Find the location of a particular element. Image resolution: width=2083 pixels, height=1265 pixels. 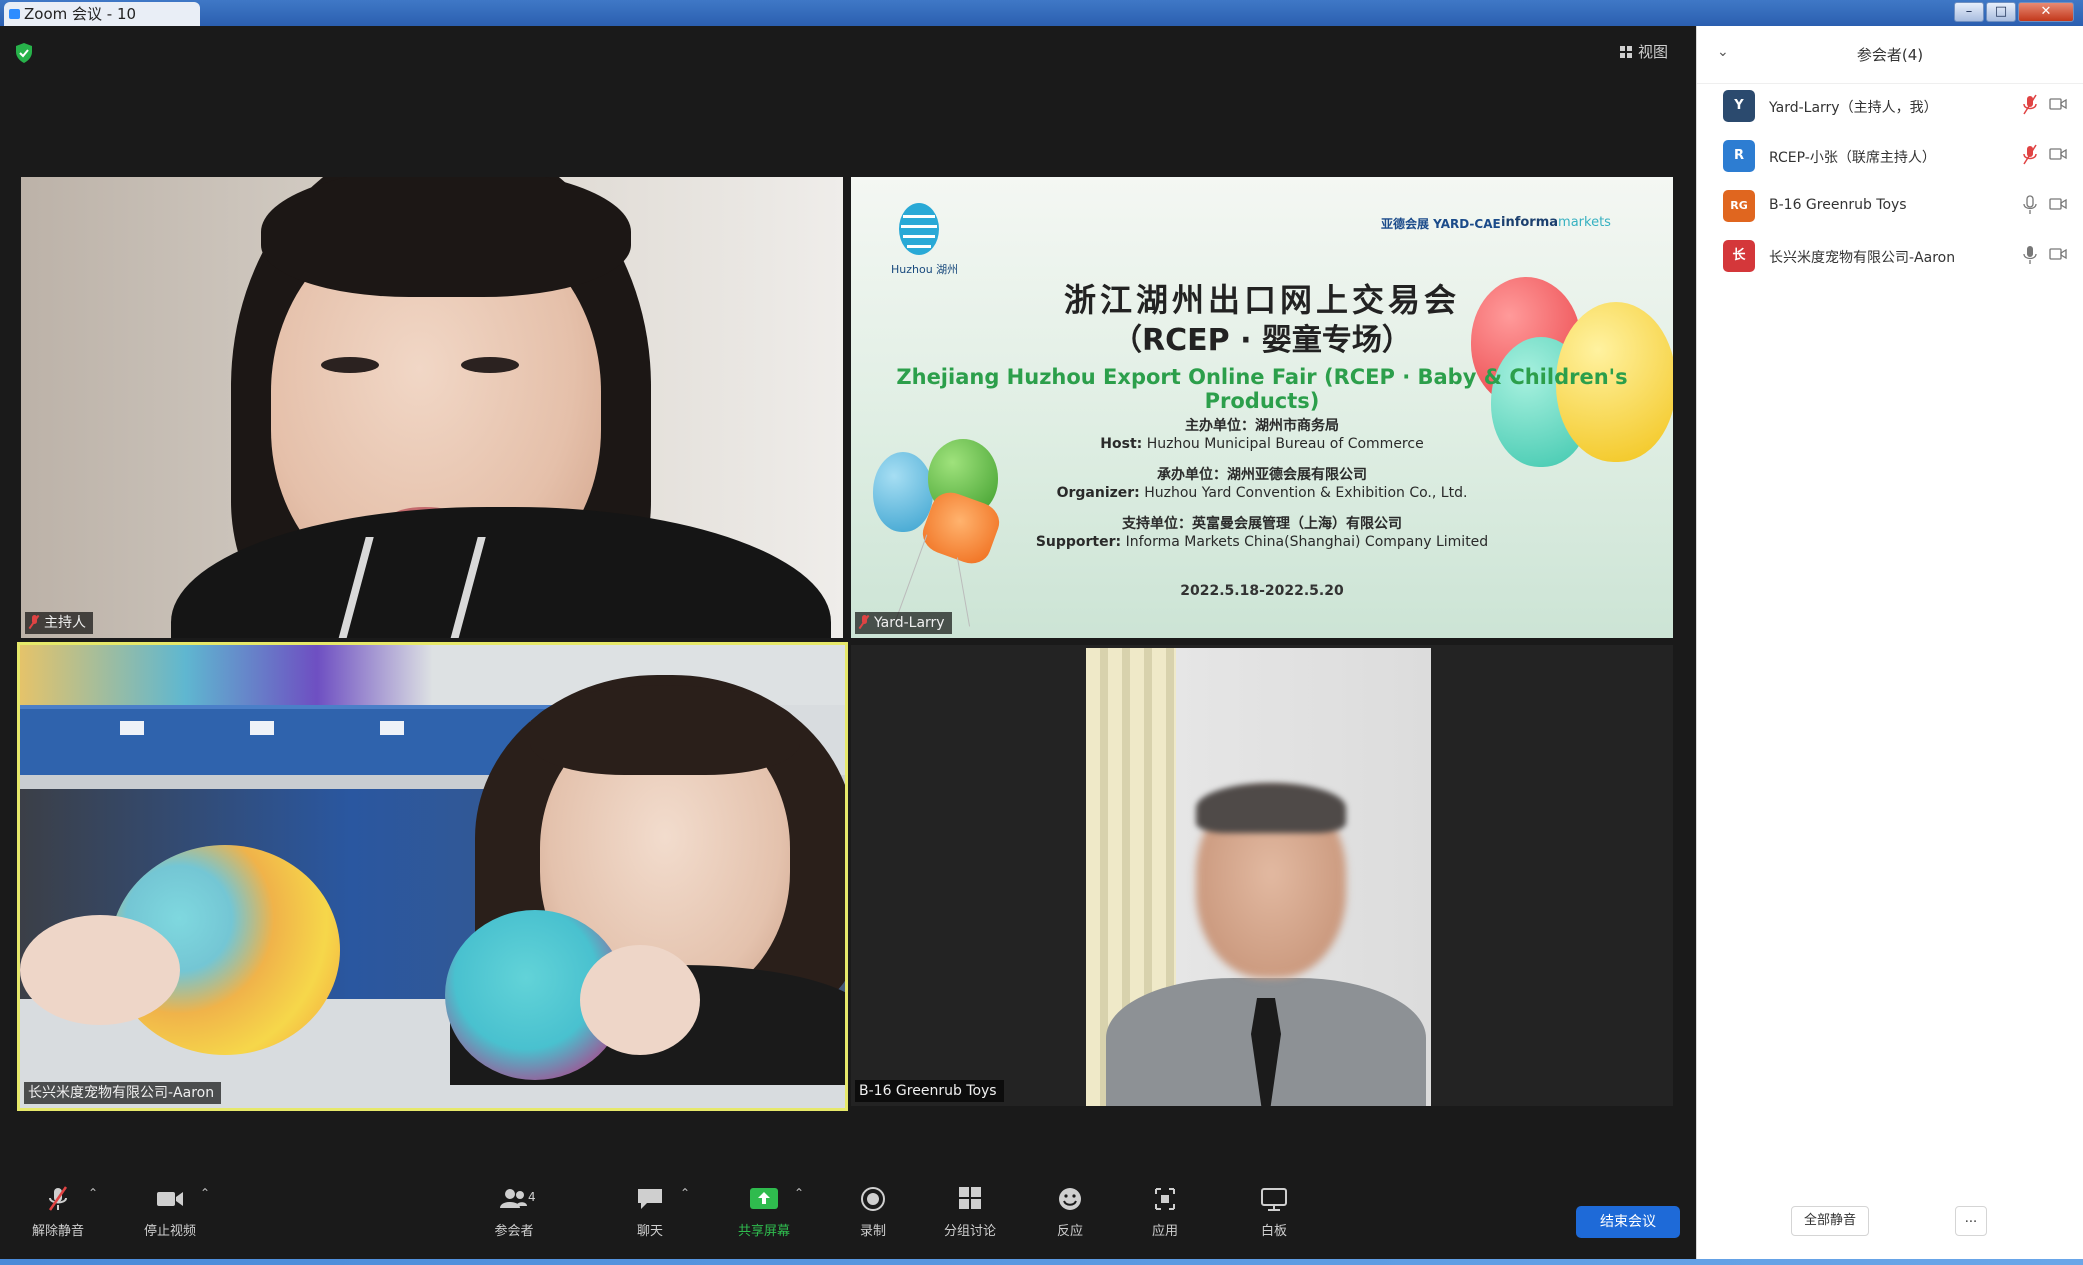

panel-header: ⌄ 参会者(4) is located at coordinates (1890, 55).